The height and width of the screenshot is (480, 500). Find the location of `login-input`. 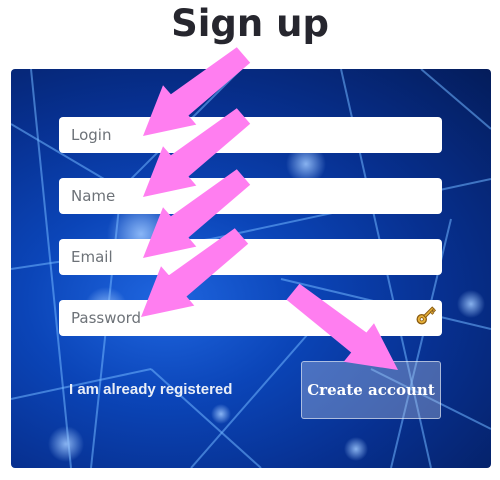

login-input is located at coordinates (250, 135).